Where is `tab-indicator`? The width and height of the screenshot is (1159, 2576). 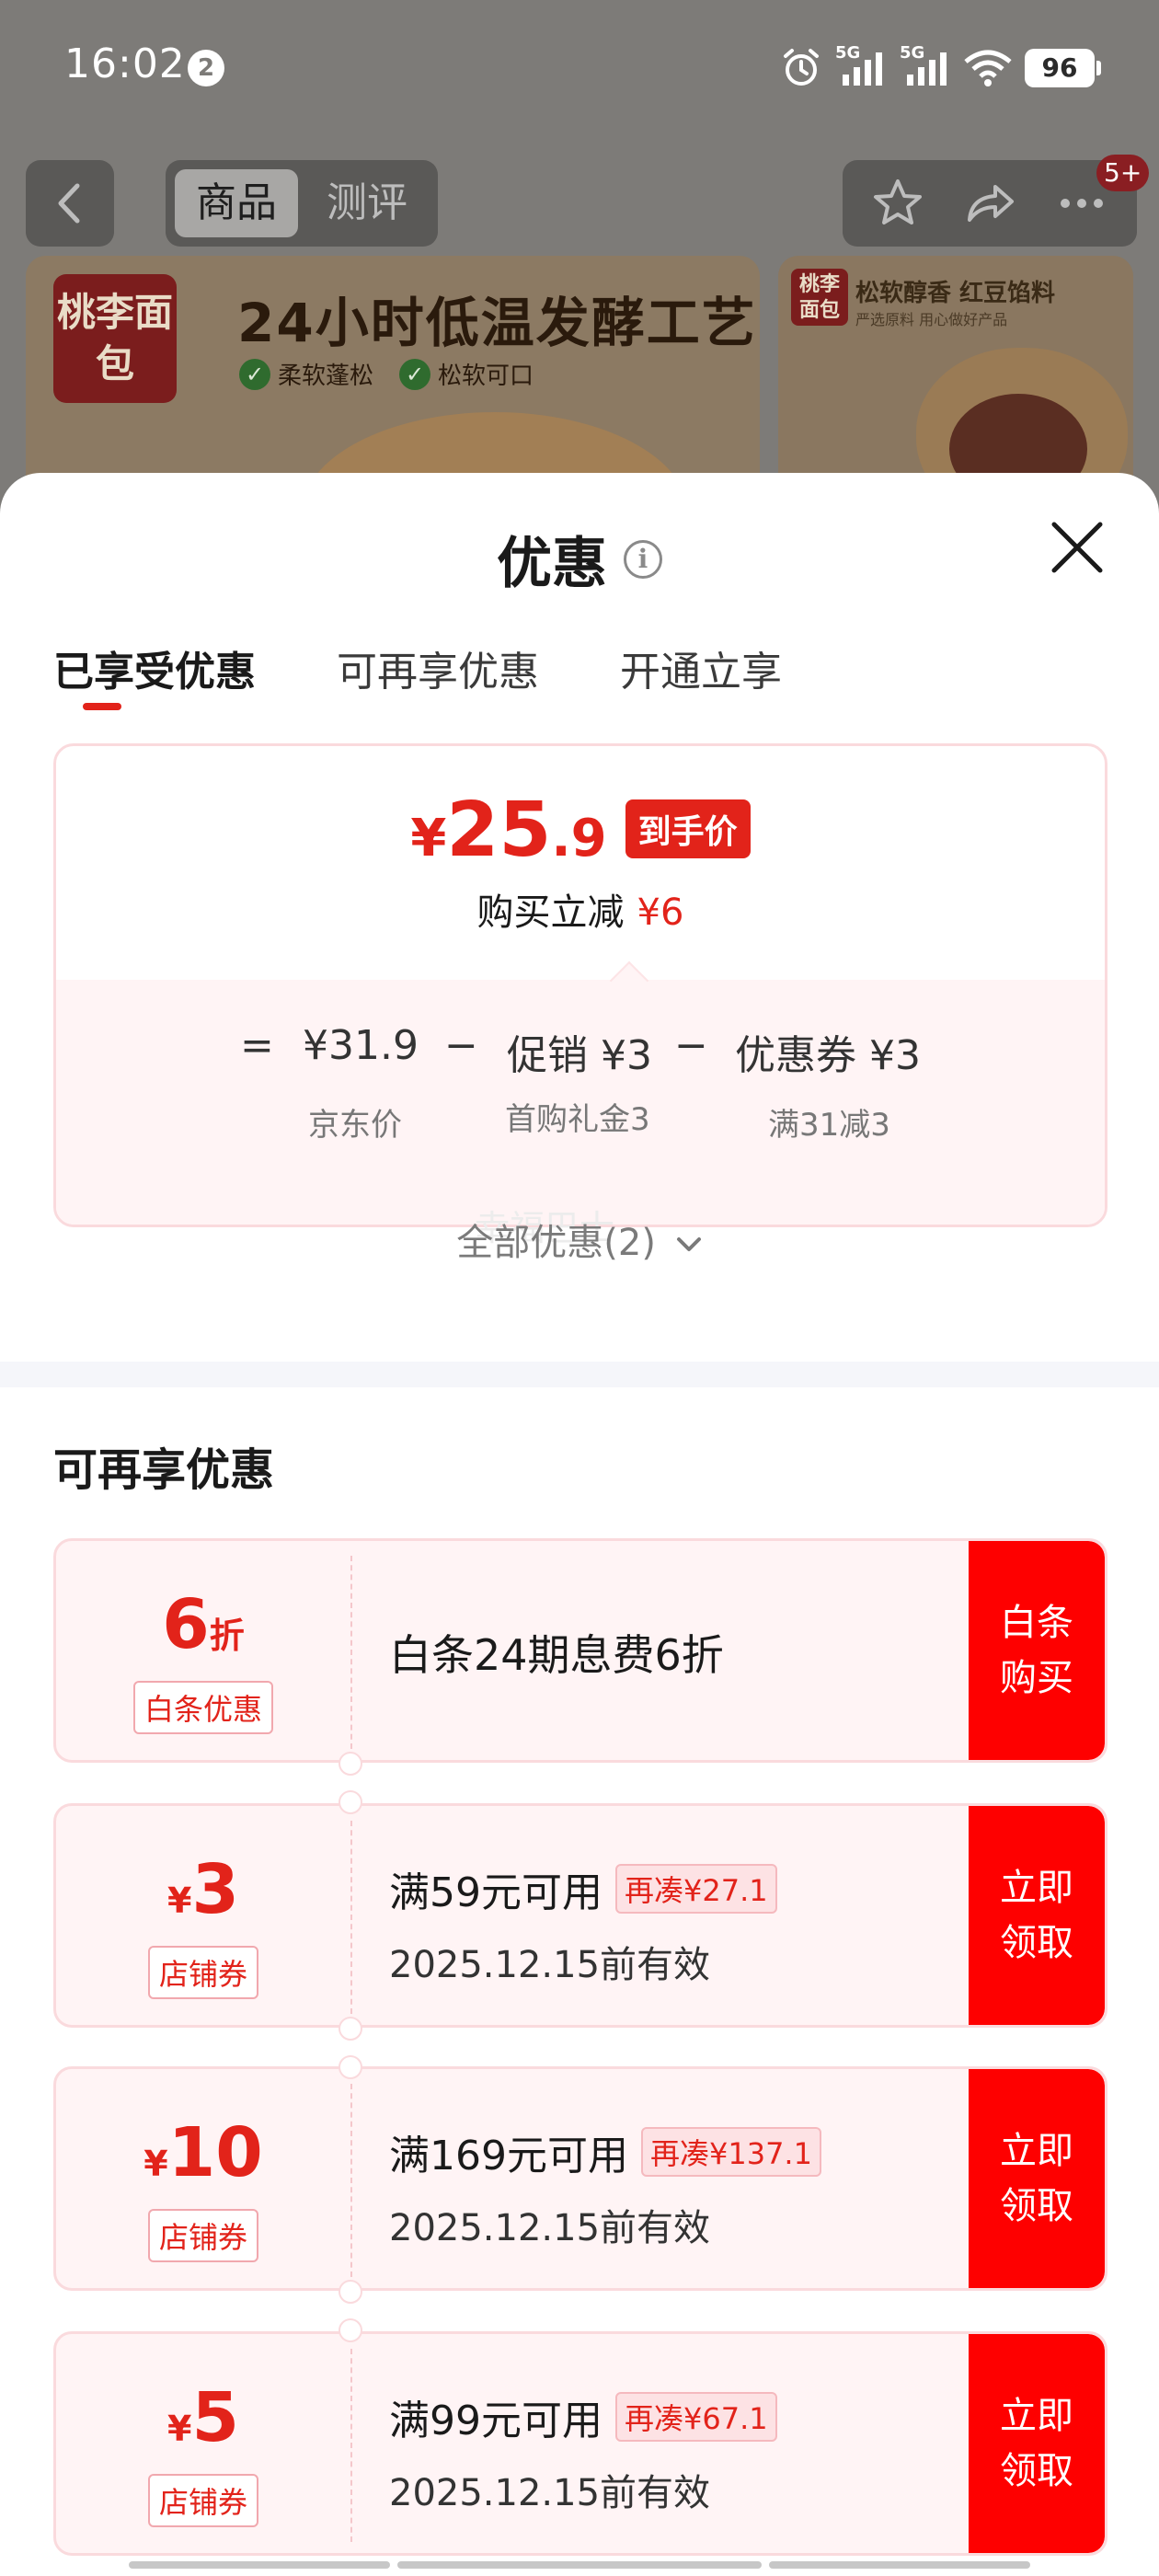
tab-indicator is located at coordinates (102, 706).